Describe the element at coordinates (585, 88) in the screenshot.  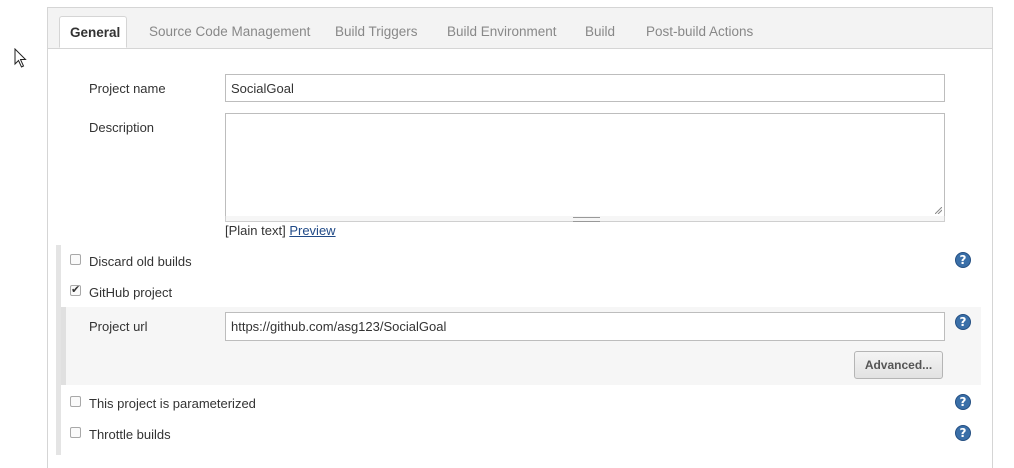
I see `project-name-input` at that location.